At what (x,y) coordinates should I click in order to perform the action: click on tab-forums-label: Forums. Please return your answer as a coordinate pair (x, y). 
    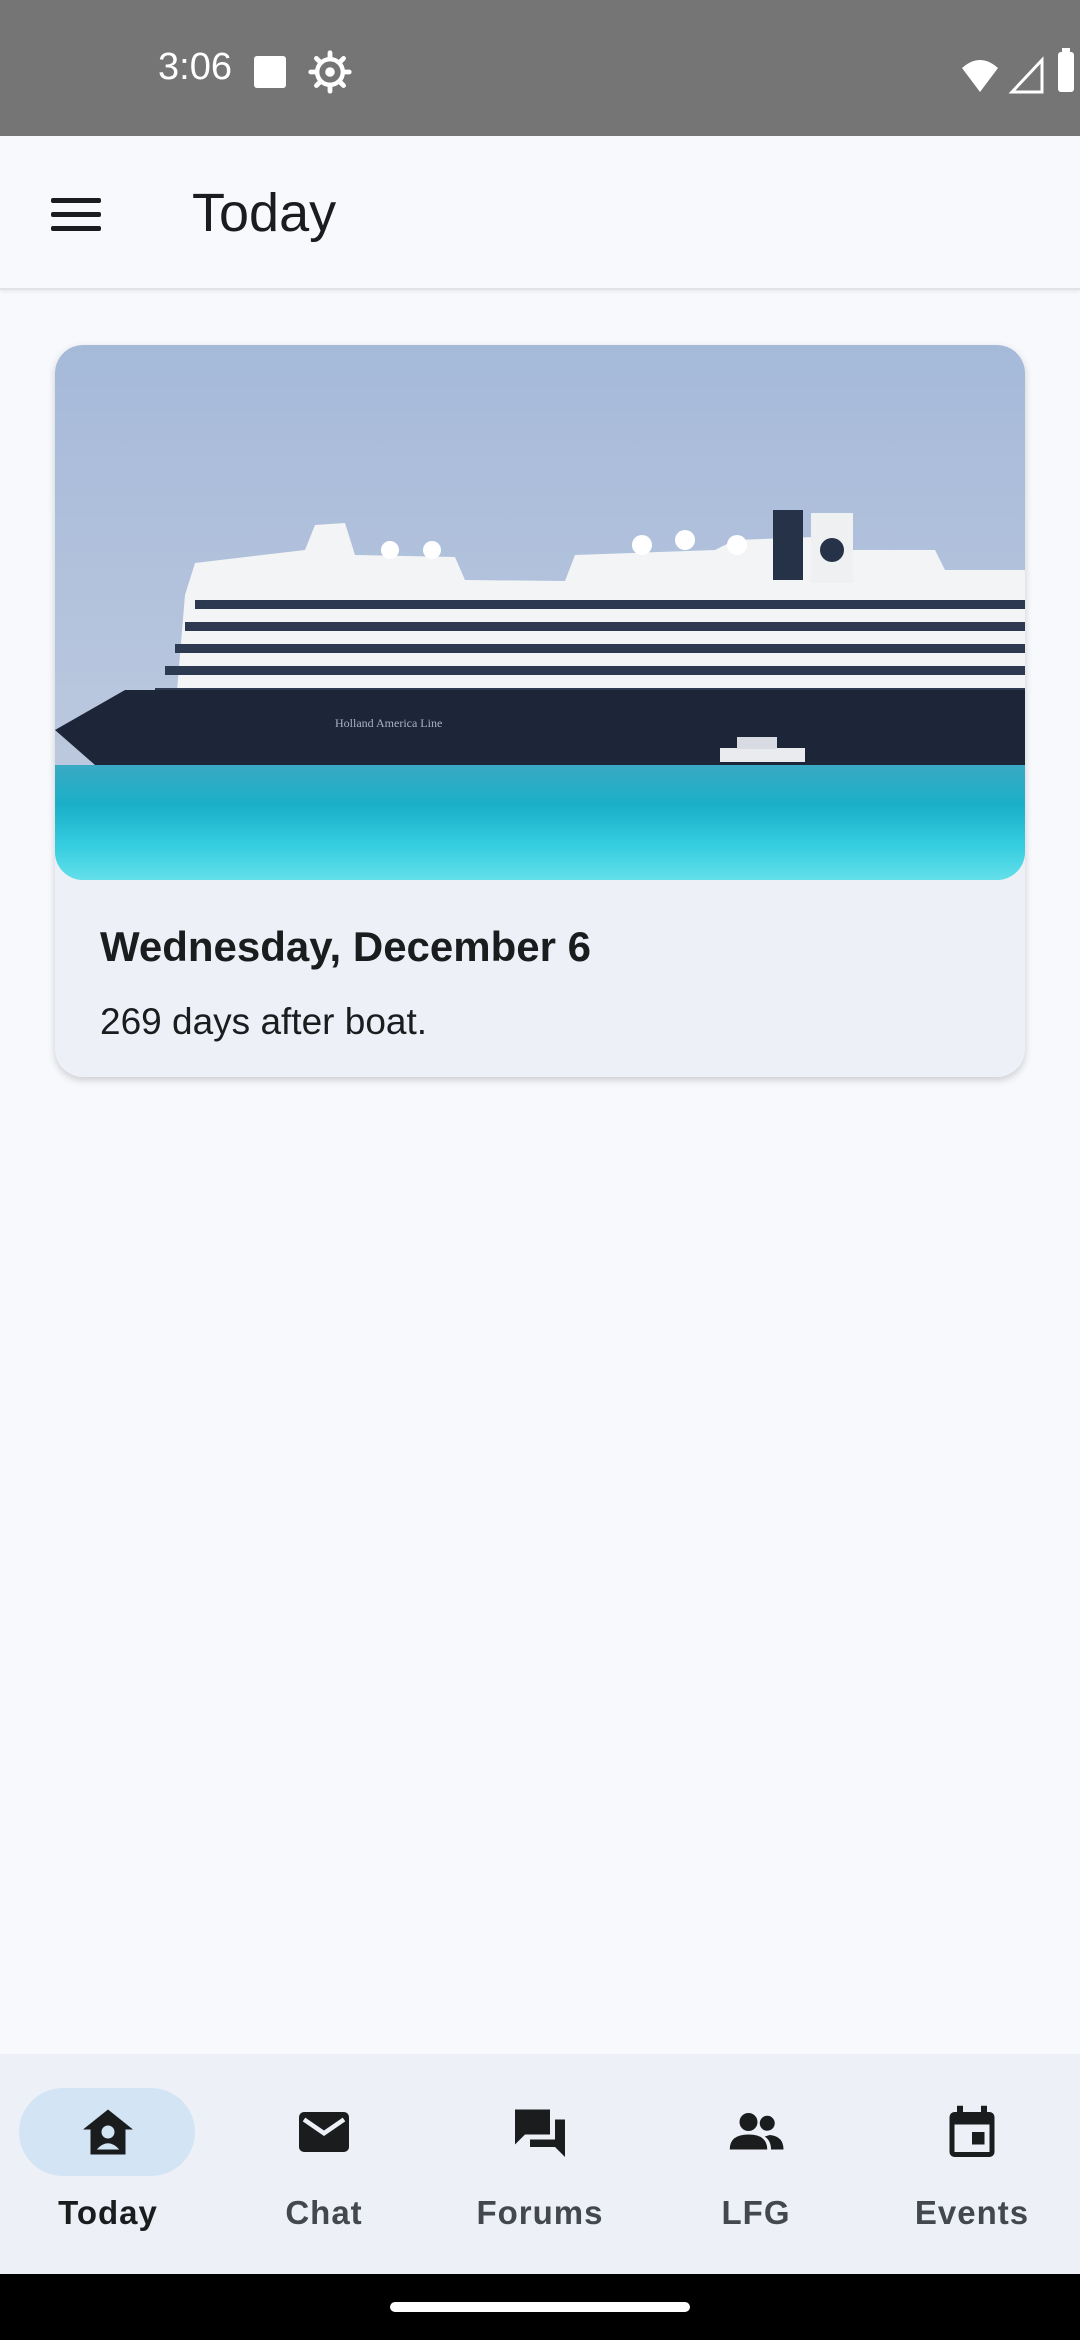
    Looking at the image, I should click on (540, 2212).